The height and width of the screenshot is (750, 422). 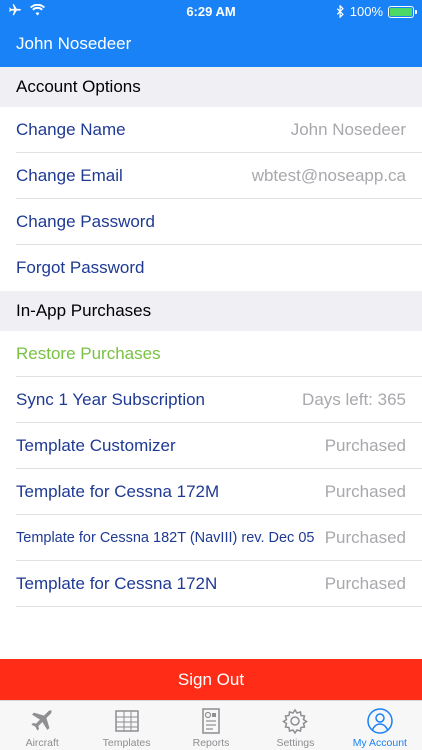 I want to click on bluetooth-icon, so click(x=340, y=11).